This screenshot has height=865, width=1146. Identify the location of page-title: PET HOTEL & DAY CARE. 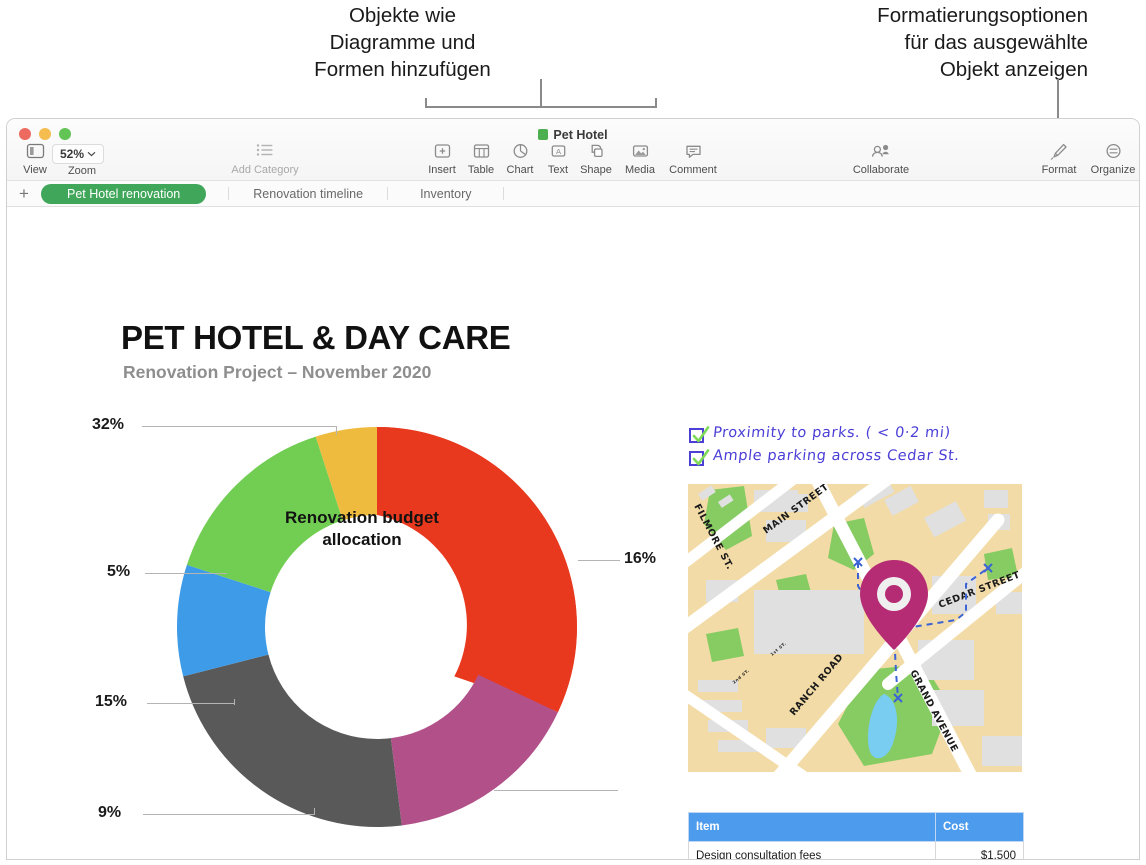
(316, 337).